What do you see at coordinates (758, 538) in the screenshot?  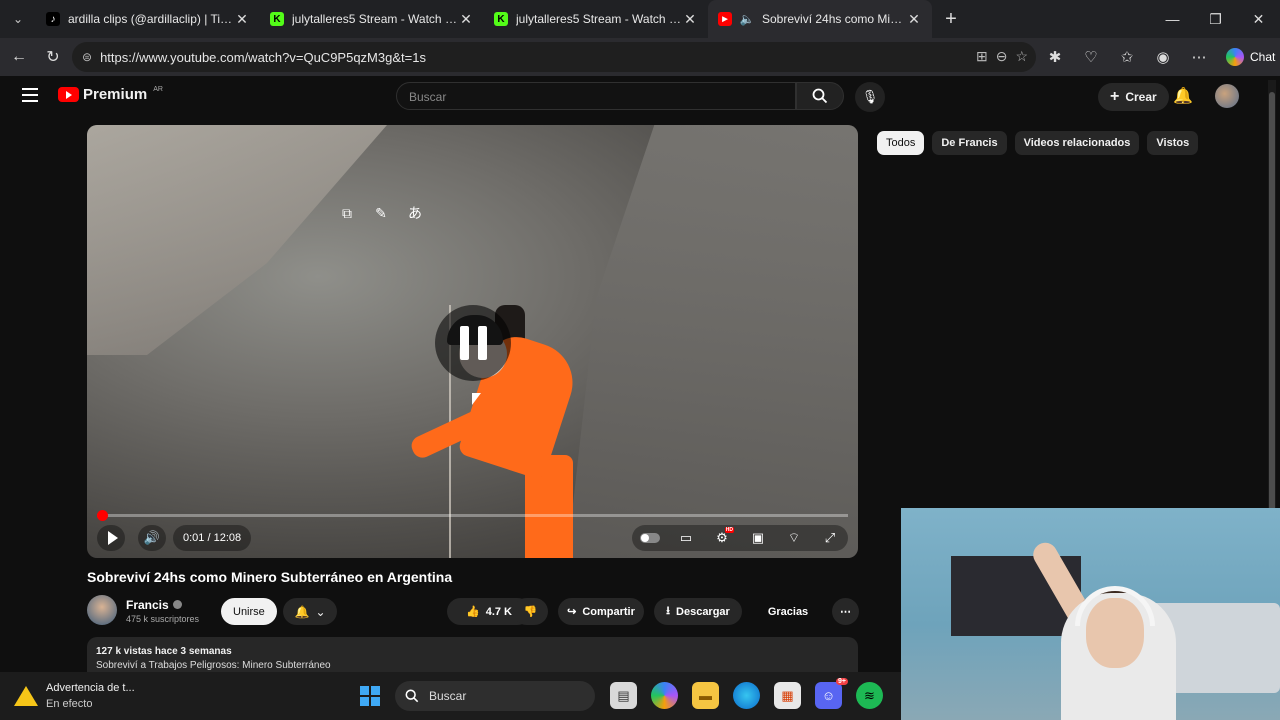 I see `theater-mode-icon: ▣` at bounding box center [758, 538].